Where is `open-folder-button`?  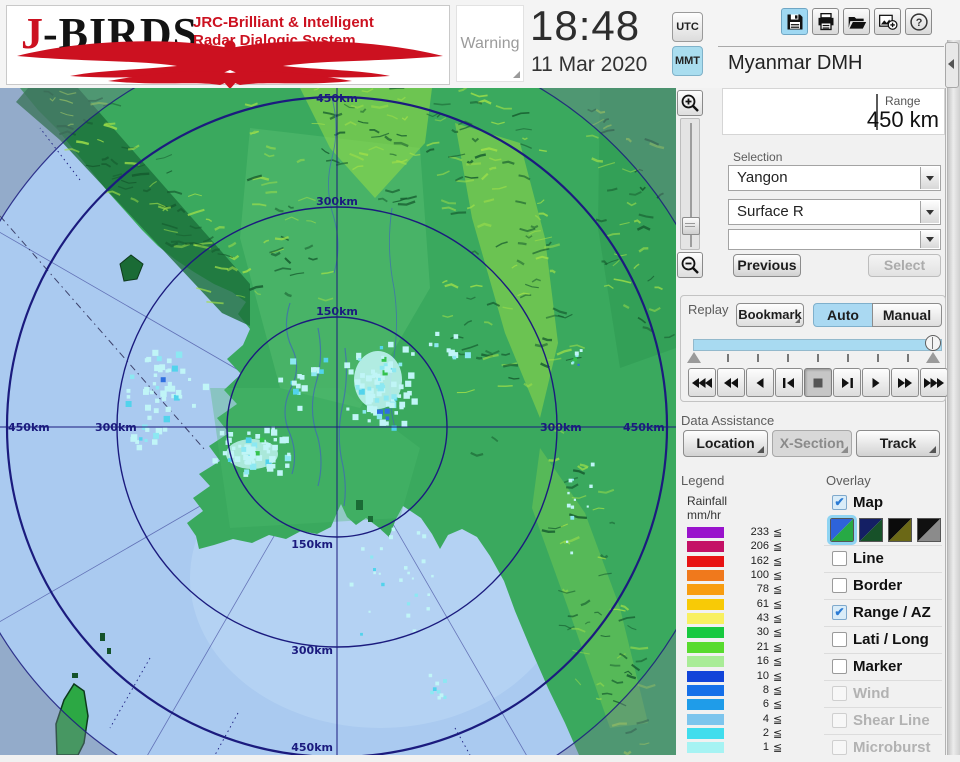 open-folder-button is located at coordinates (856, 21).